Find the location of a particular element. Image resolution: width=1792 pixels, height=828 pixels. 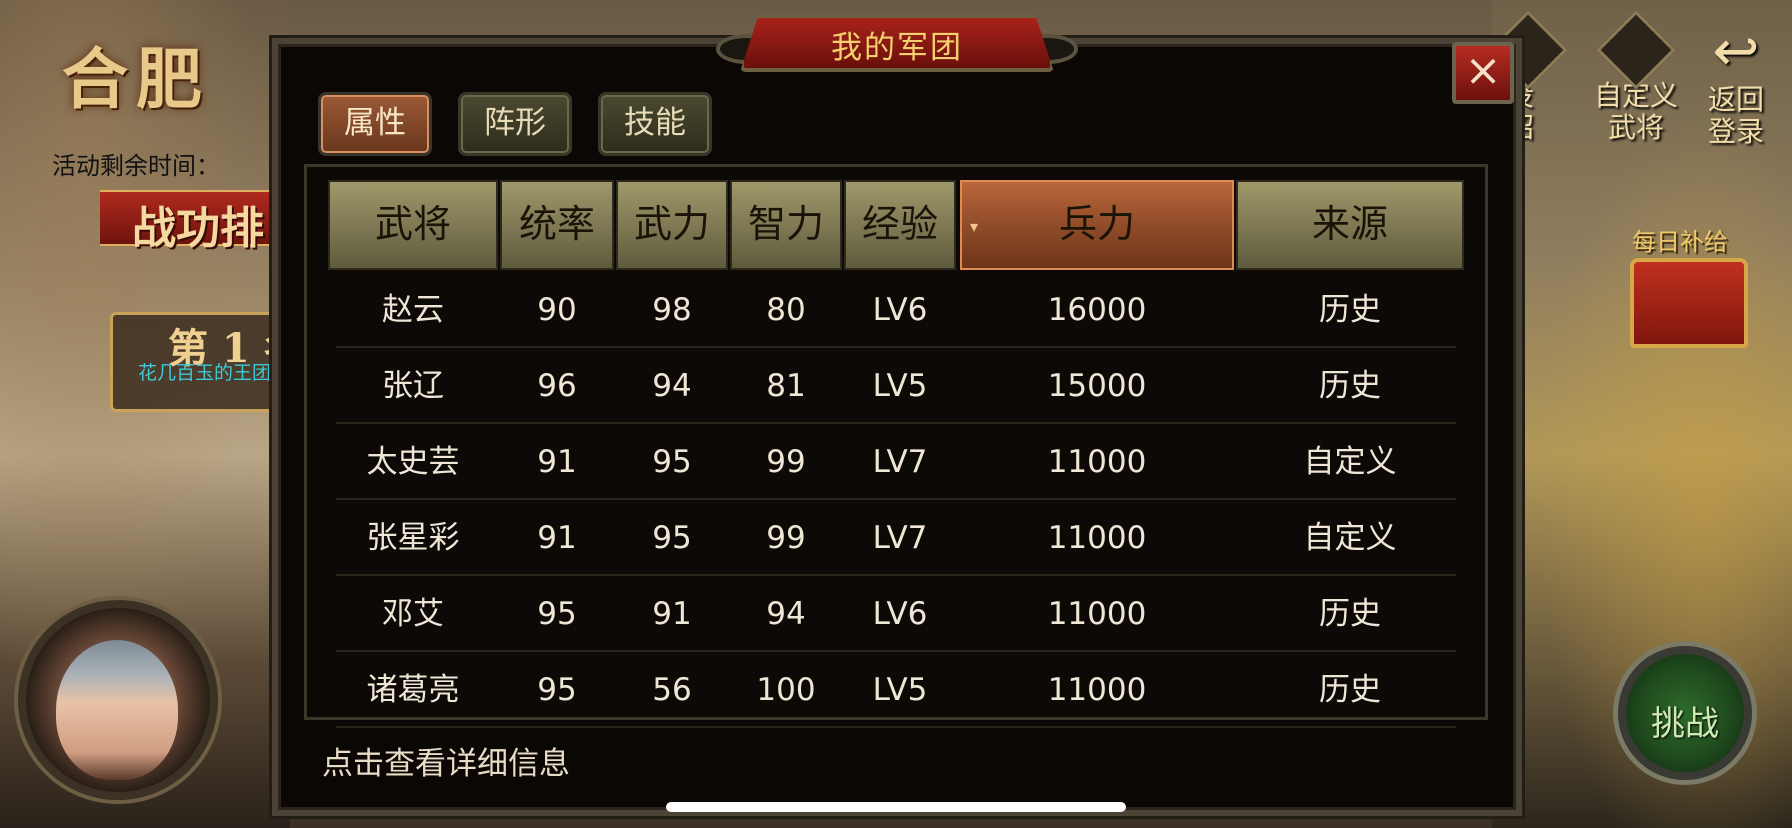

column-header-source: 来源 is located at coordinates (1350, 225).